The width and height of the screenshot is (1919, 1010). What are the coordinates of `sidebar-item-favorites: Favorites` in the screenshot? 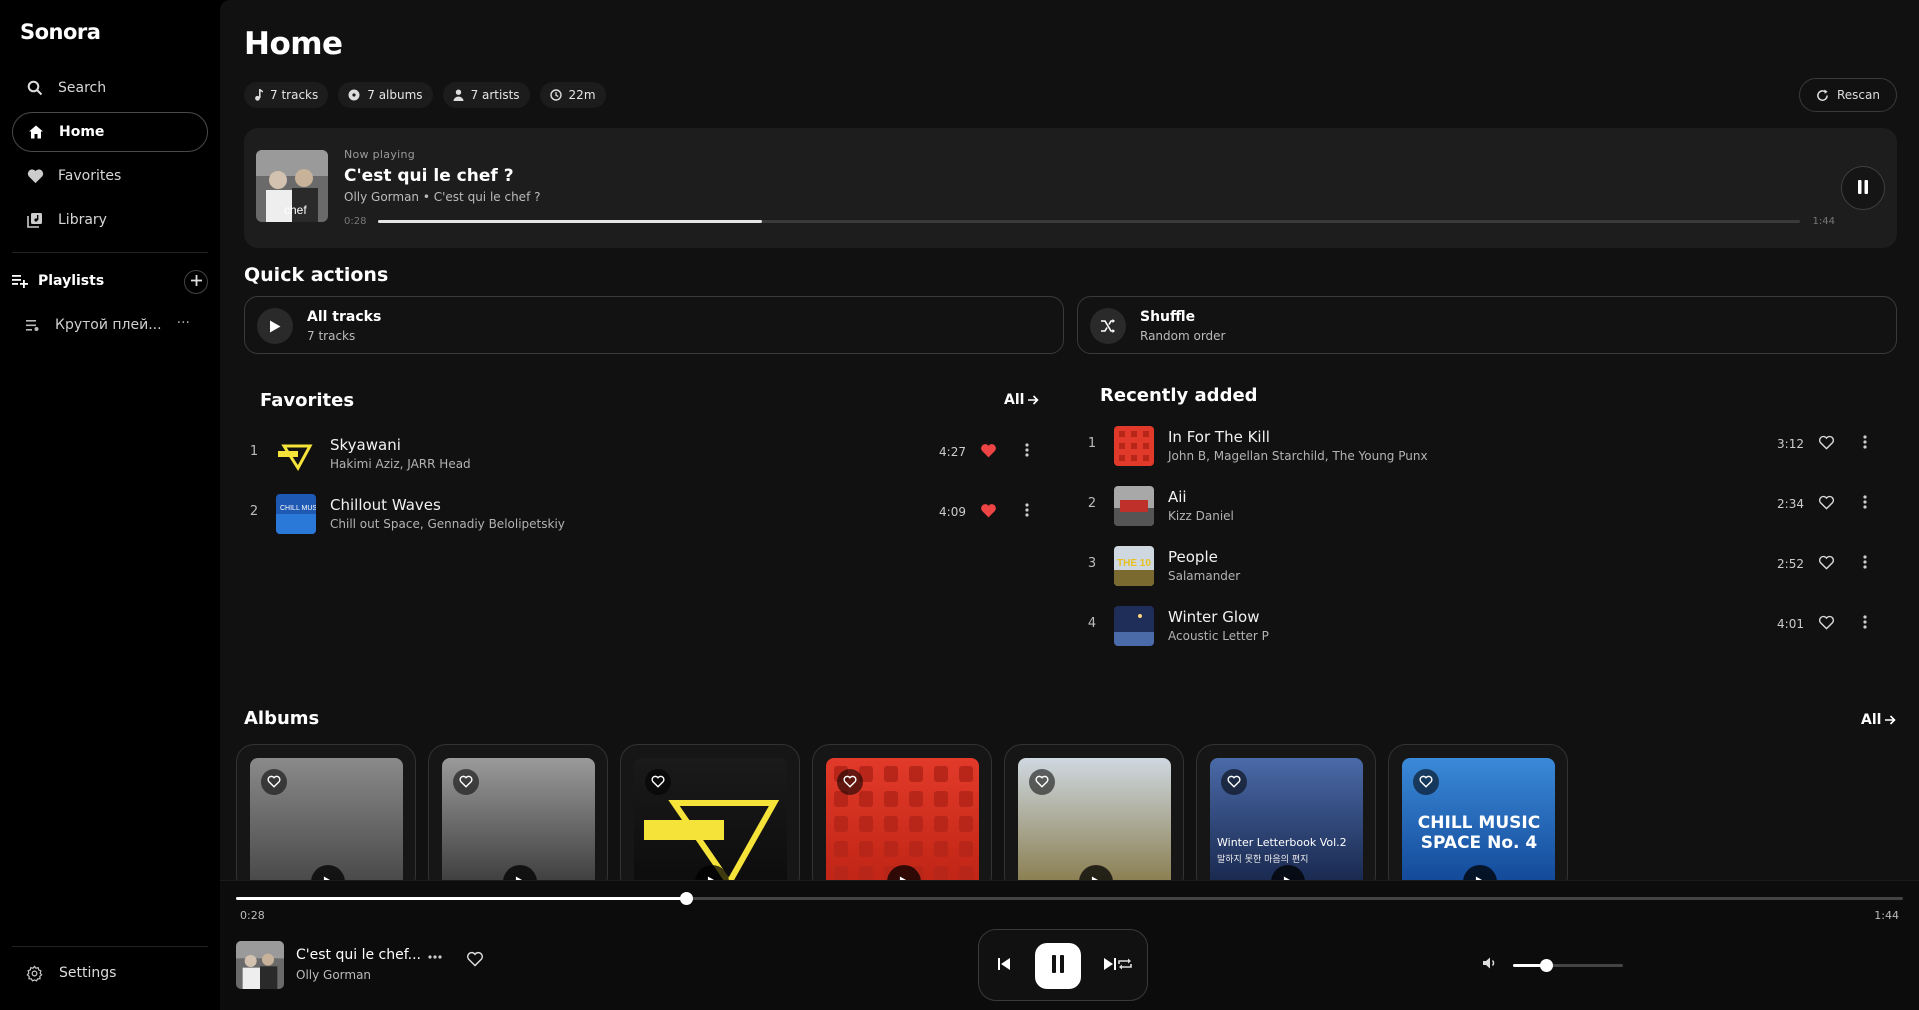 It's located at (110, 176).